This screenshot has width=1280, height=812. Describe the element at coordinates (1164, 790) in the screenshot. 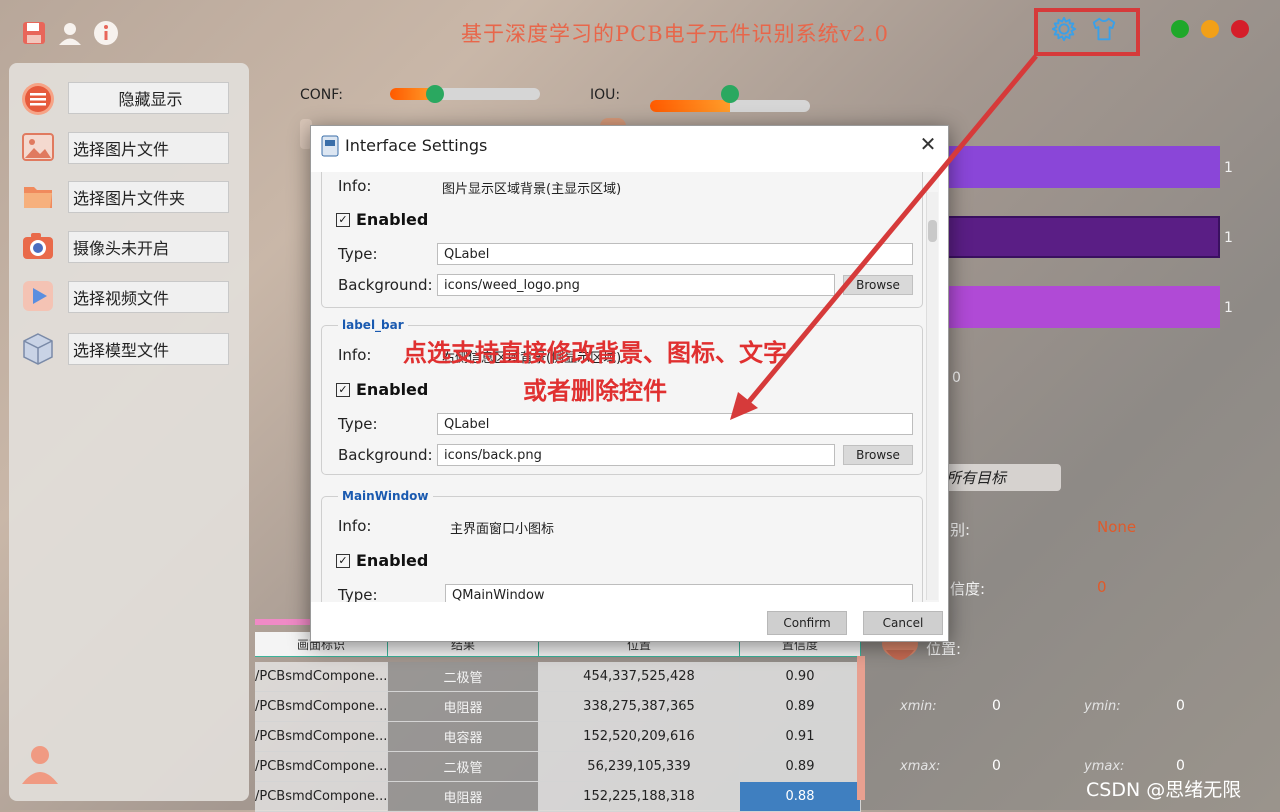

I see `watermark: CSDN @思绪无限` at that location.